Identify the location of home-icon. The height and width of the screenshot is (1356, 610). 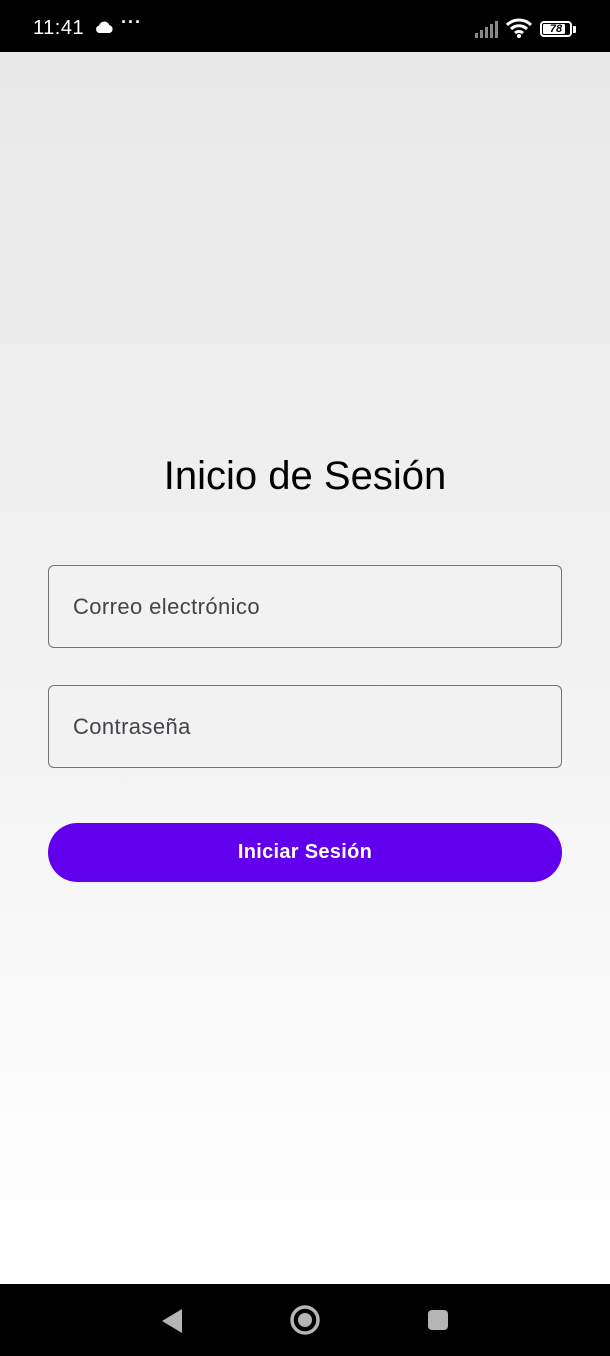
(305, 1322).